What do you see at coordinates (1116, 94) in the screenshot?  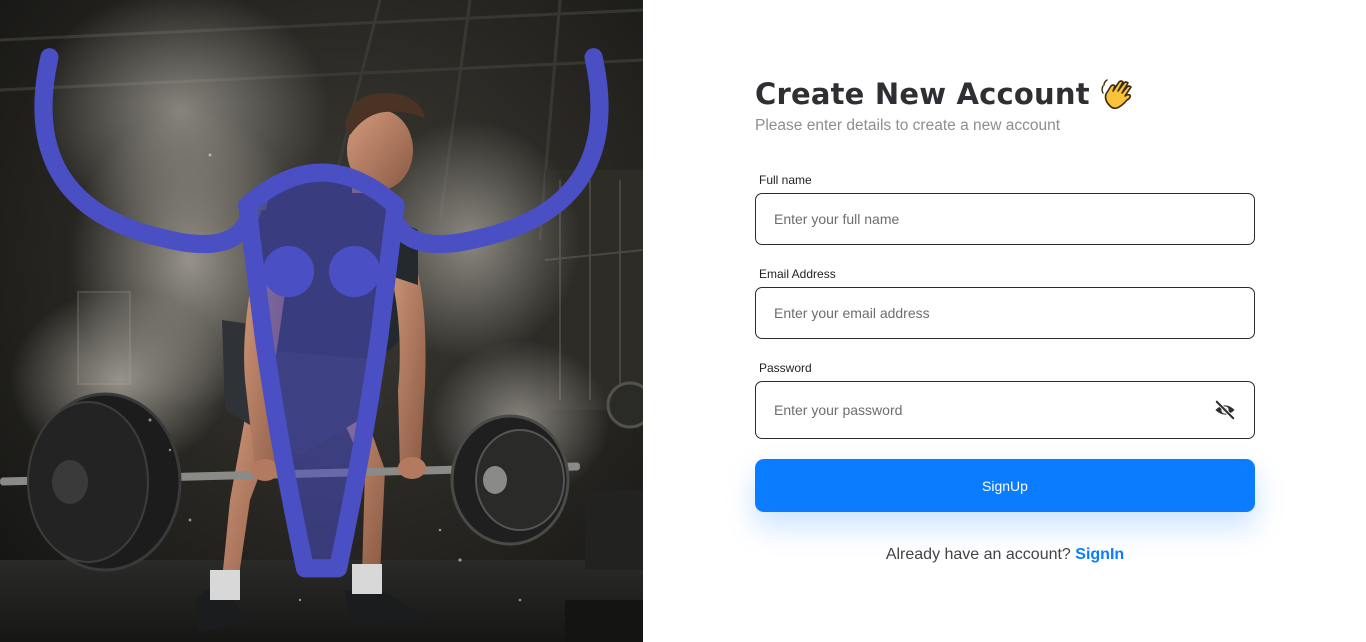 I see `waving-hand-icon` at bounding box center [1116, 94].